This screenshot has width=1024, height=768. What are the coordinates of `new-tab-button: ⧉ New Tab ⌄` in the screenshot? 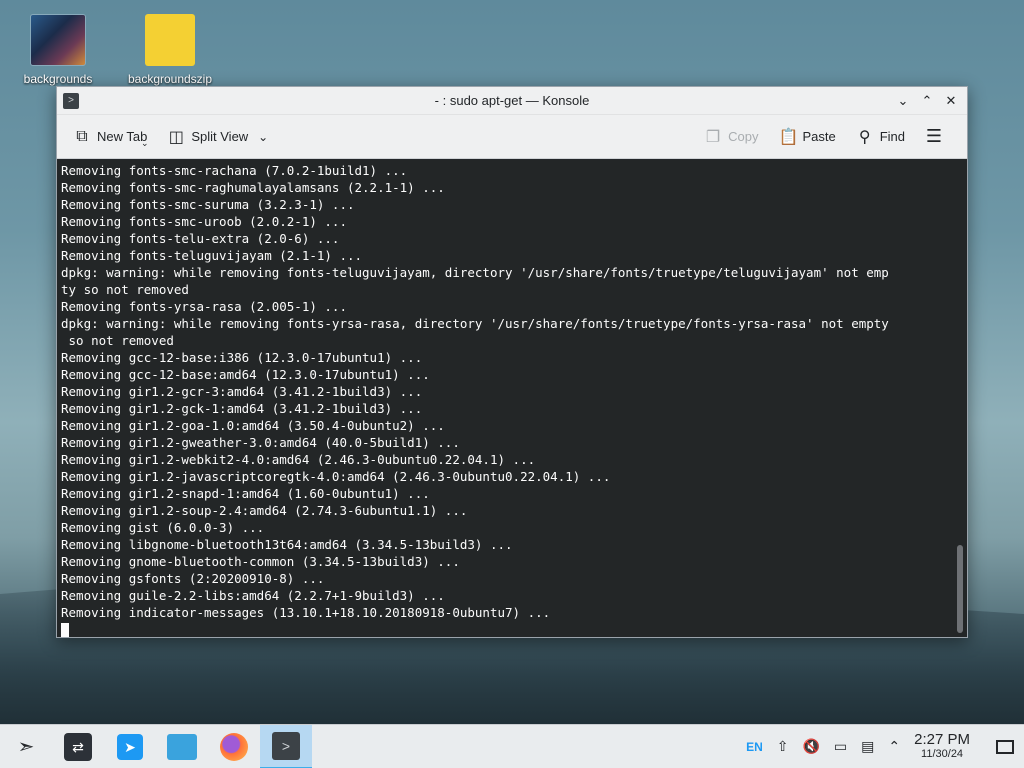 It's located at (110, 137).